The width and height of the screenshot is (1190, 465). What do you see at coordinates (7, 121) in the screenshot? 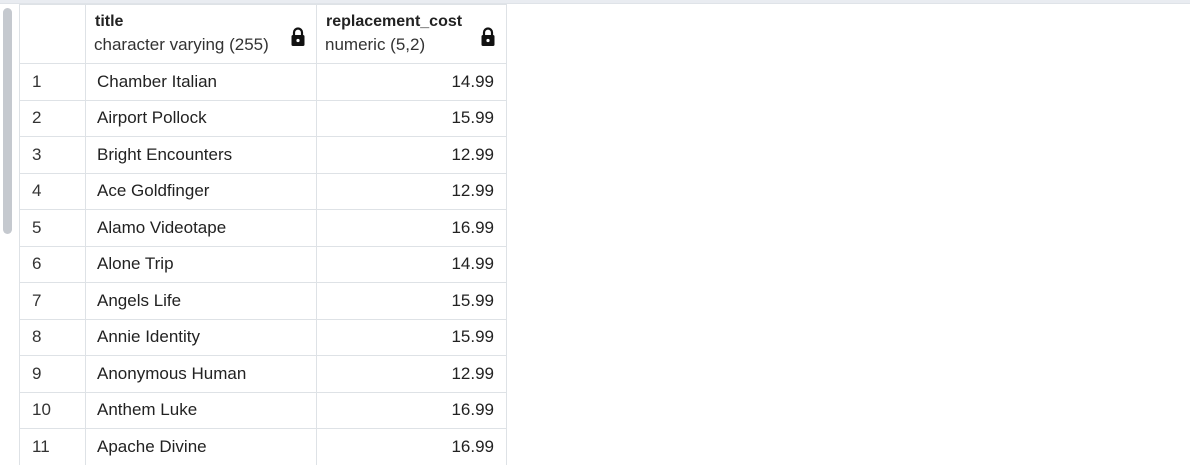
I see `scrollbar-thumb` at bounding box center [7, 121].